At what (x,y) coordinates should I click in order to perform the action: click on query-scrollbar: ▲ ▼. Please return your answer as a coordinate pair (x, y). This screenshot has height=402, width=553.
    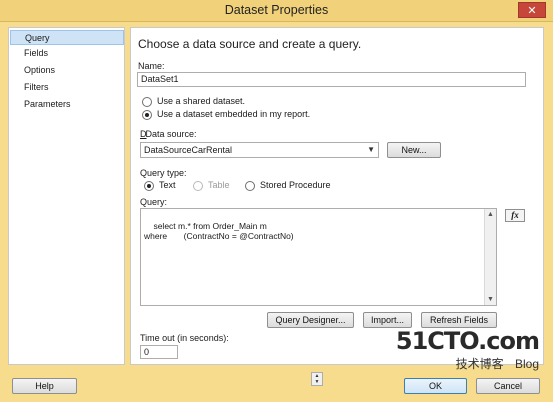
    Looking at the image, I should click on (490, 257).